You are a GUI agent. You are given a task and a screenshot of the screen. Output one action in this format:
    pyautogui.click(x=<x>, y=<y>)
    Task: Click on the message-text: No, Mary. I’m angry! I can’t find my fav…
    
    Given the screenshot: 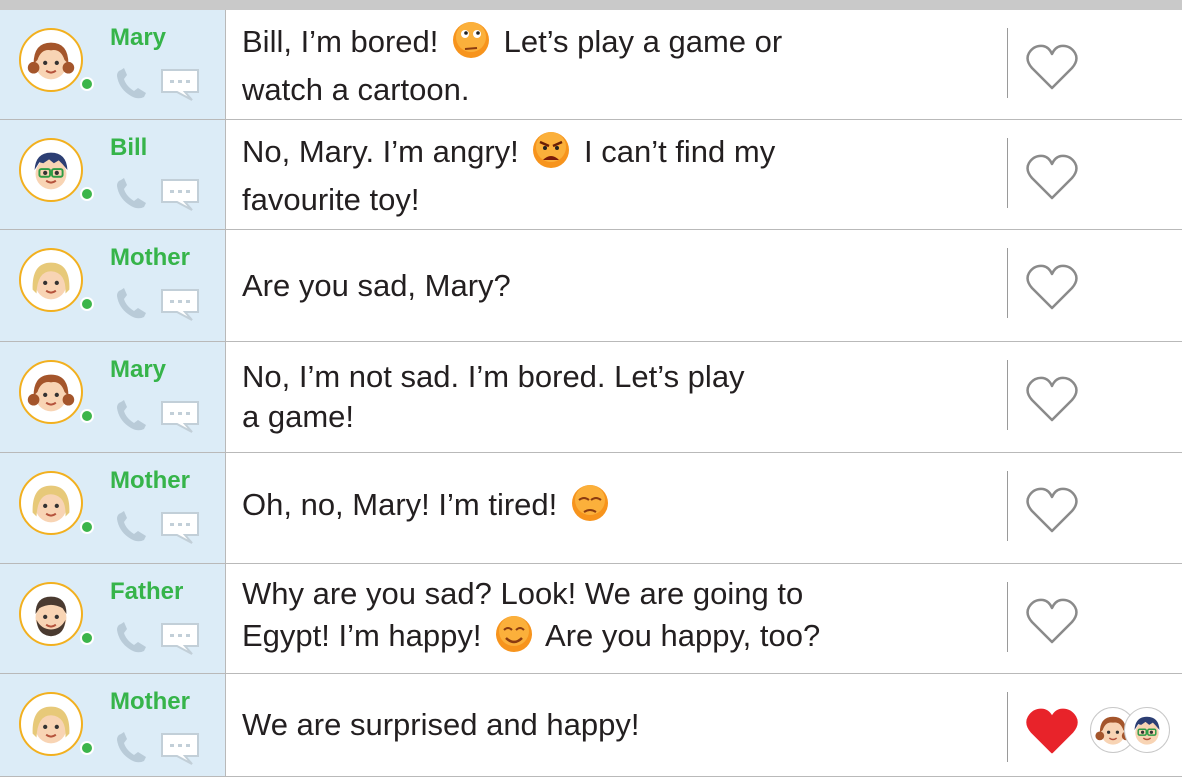 What is the action you would take?
    pyautogui.click(x=612, y=174)
    